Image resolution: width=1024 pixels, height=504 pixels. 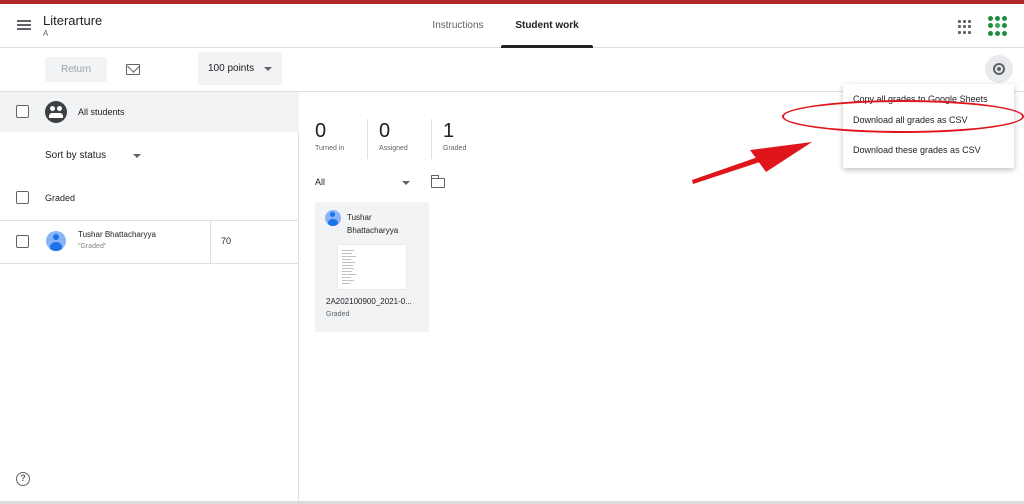 I want to click on attachment-thumbnail, so click(x=372, y=267).